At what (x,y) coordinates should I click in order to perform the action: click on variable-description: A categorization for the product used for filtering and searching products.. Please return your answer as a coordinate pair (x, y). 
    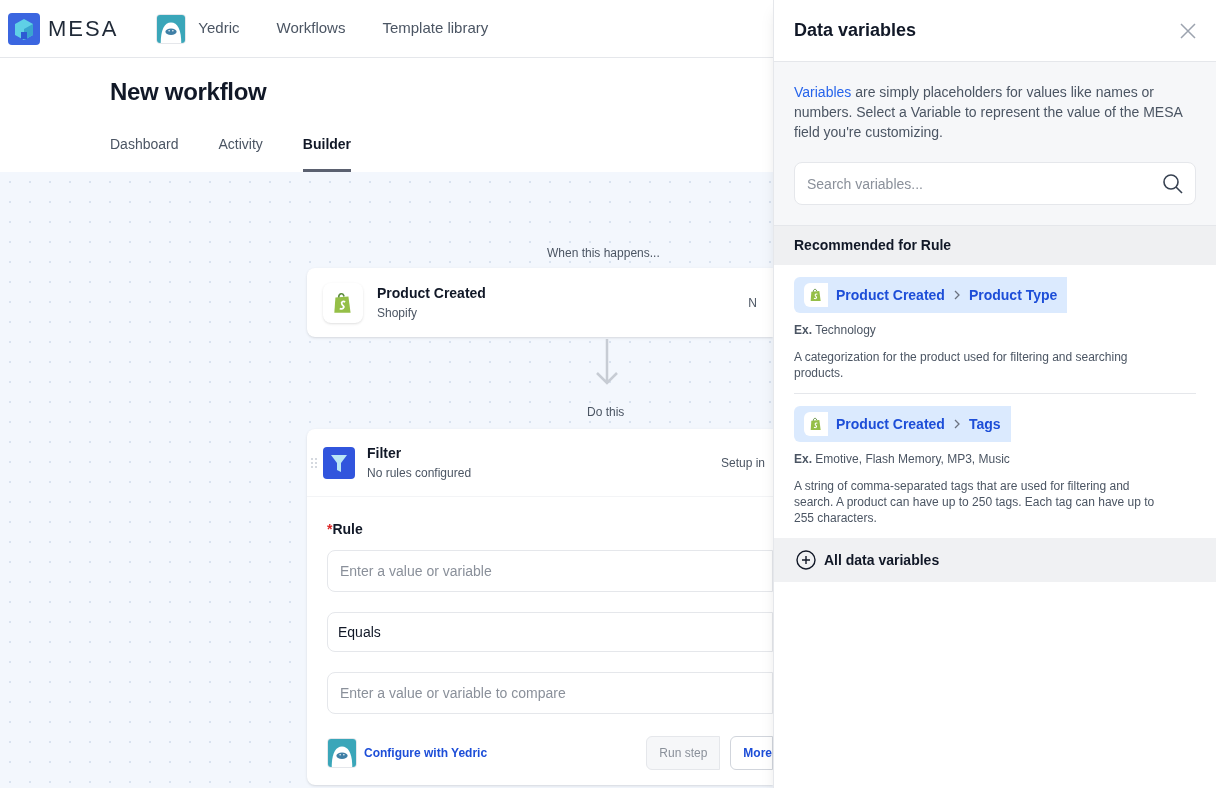
    Looking at the image, I should click on (961, 365).